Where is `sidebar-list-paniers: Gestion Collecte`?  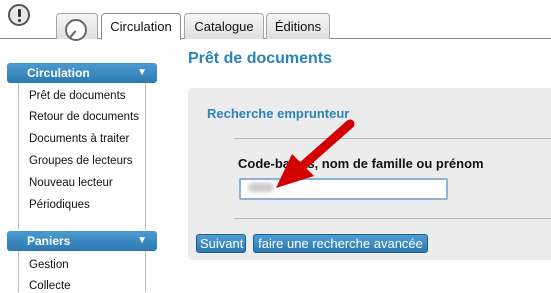
sidebar-list-paniers: Gestion Collecte is located at coordinates (82, 271).